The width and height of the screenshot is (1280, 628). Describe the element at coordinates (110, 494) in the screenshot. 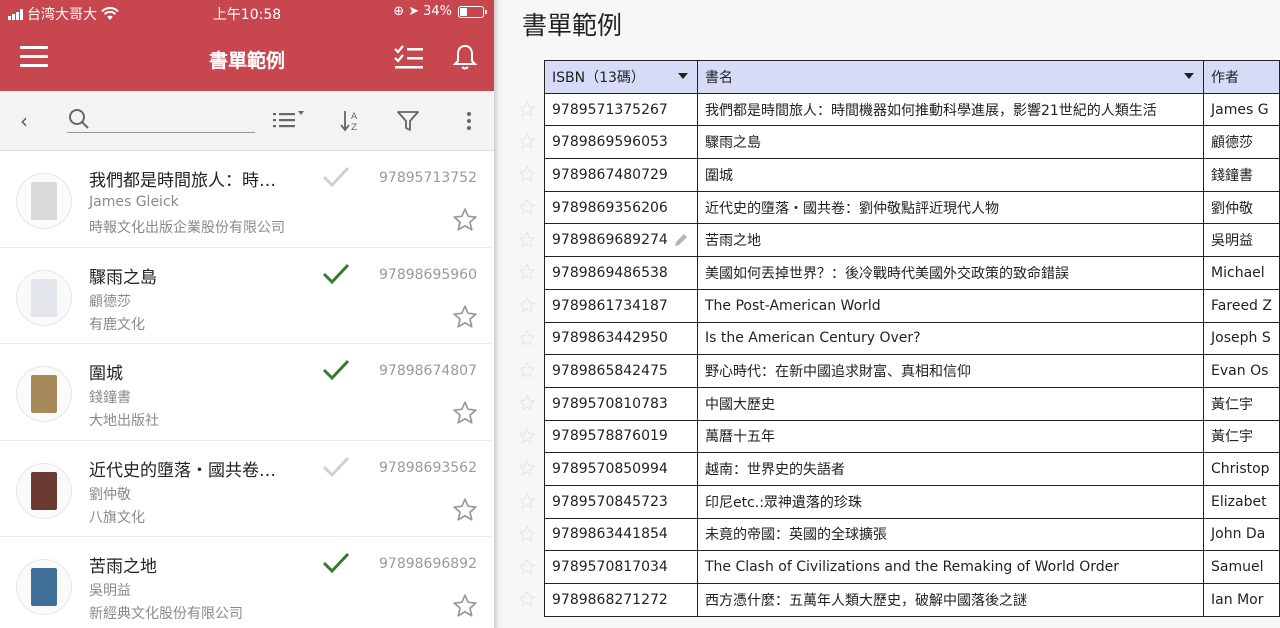

I see `book-author: 劉仲敬` at that location.